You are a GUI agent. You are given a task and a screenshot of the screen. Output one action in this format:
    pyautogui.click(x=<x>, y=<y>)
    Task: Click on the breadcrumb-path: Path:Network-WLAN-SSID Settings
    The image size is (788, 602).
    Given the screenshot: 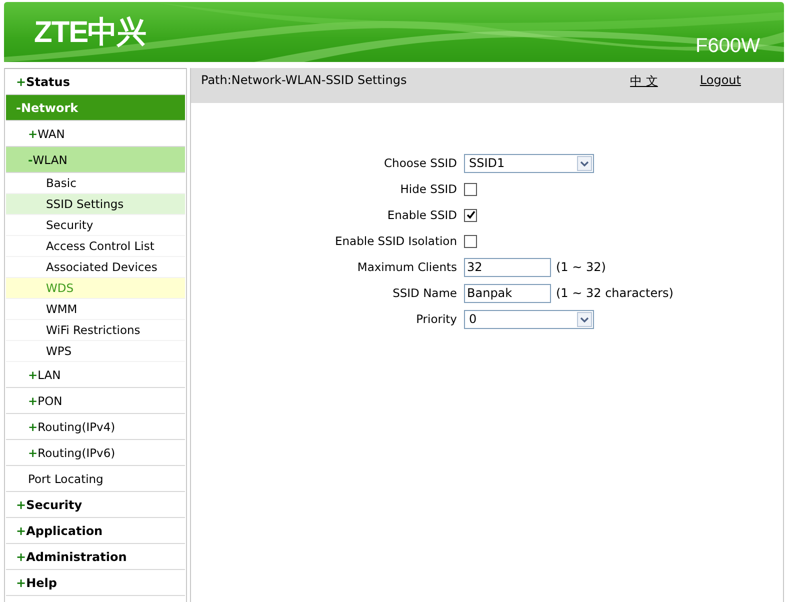 What is the action you would take?
    pyautogui.click(x=304, y=80)
    